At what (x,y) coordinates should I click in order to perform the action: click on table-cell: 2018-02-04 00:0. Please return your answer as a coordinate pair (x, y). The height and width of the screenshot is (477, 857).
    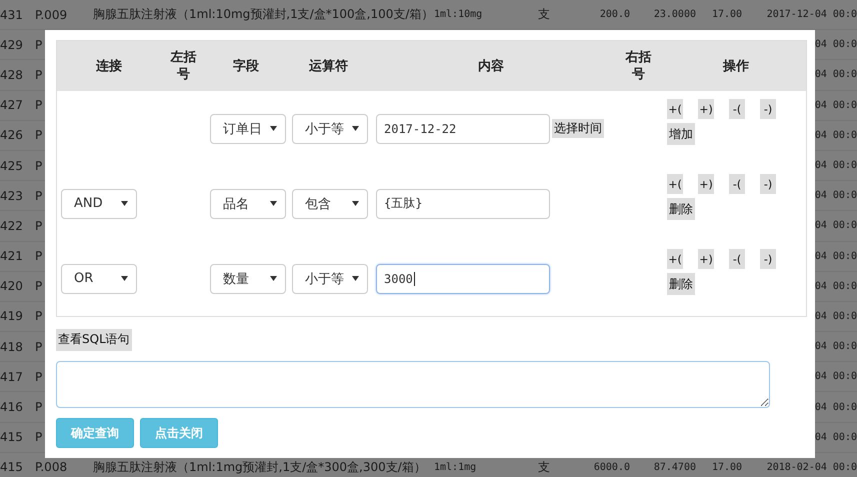
    Looking at the image, I should click on (811, 467).